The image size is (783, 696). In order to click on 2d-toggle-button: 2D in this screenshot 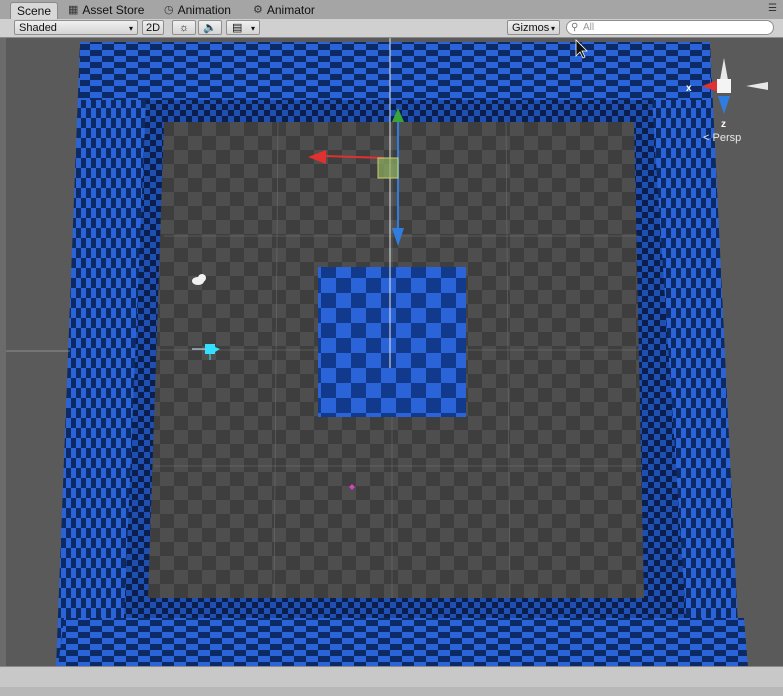, I will do `click(153, 27)`.